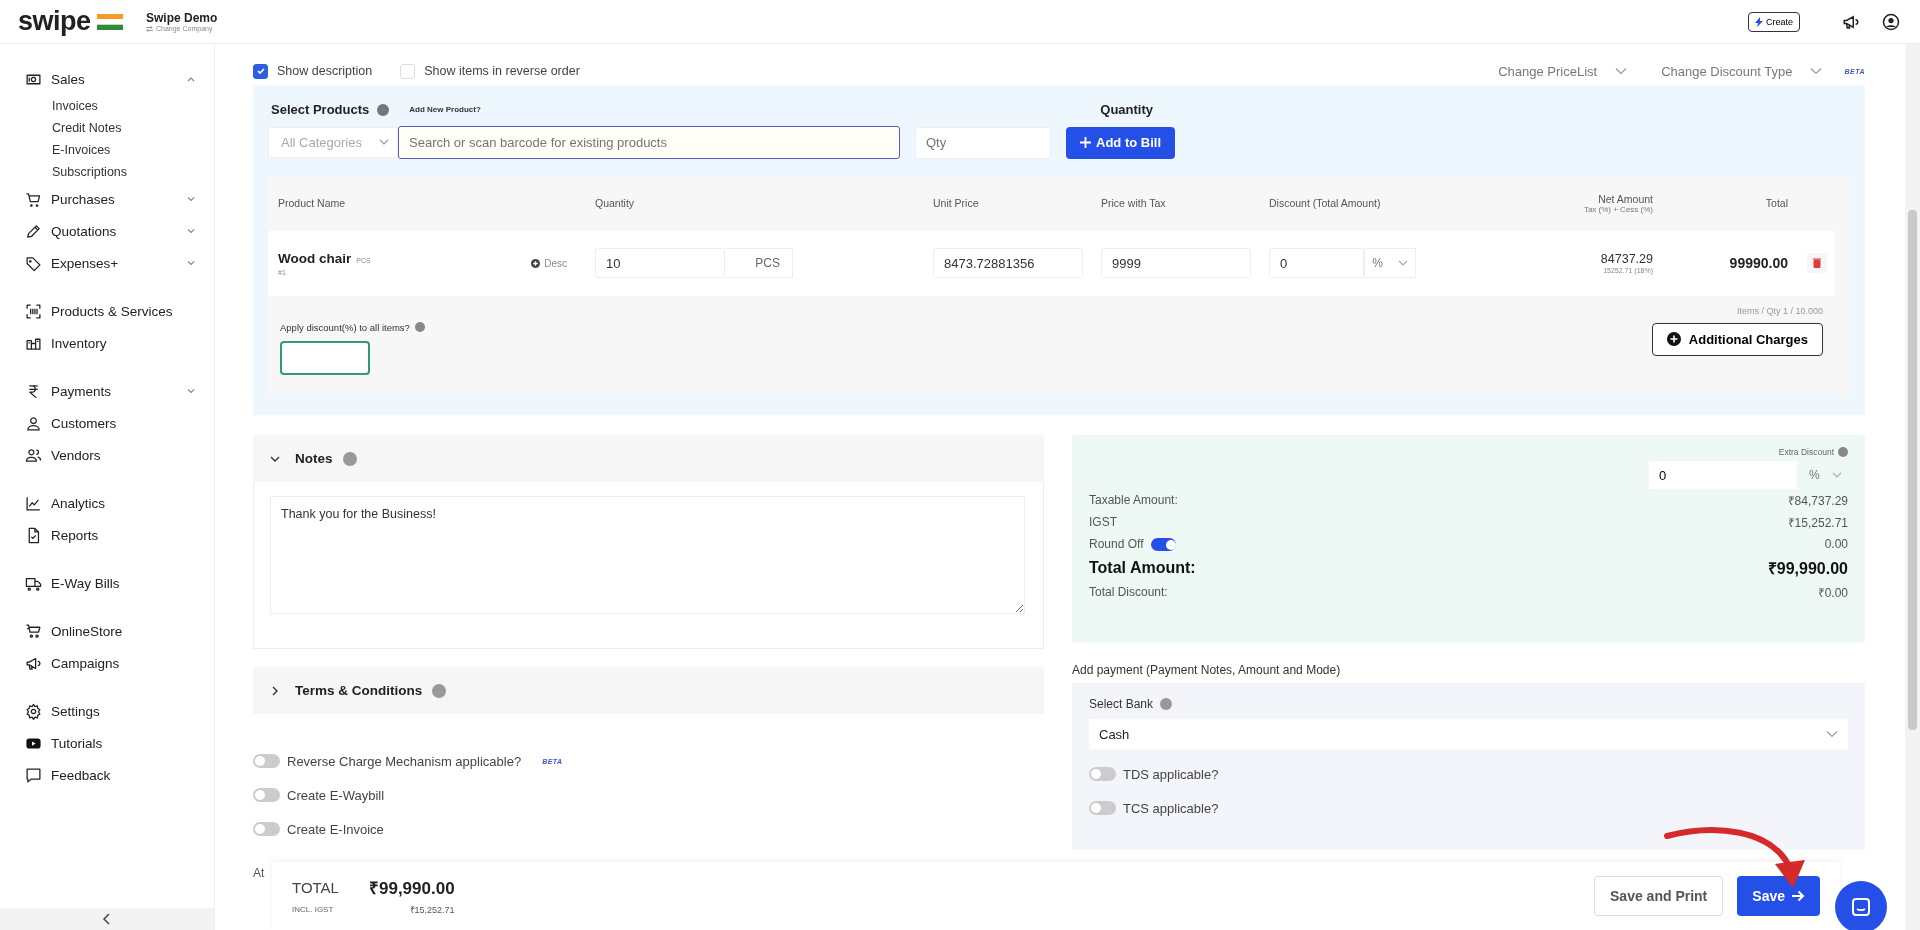 Image resolution: width=1920 pixels, height=930 pixels. What do you see at coordinates (119, 455) in the screenshot?
I see `sidebar-item: Vendors` at bounding box center [119, 455].